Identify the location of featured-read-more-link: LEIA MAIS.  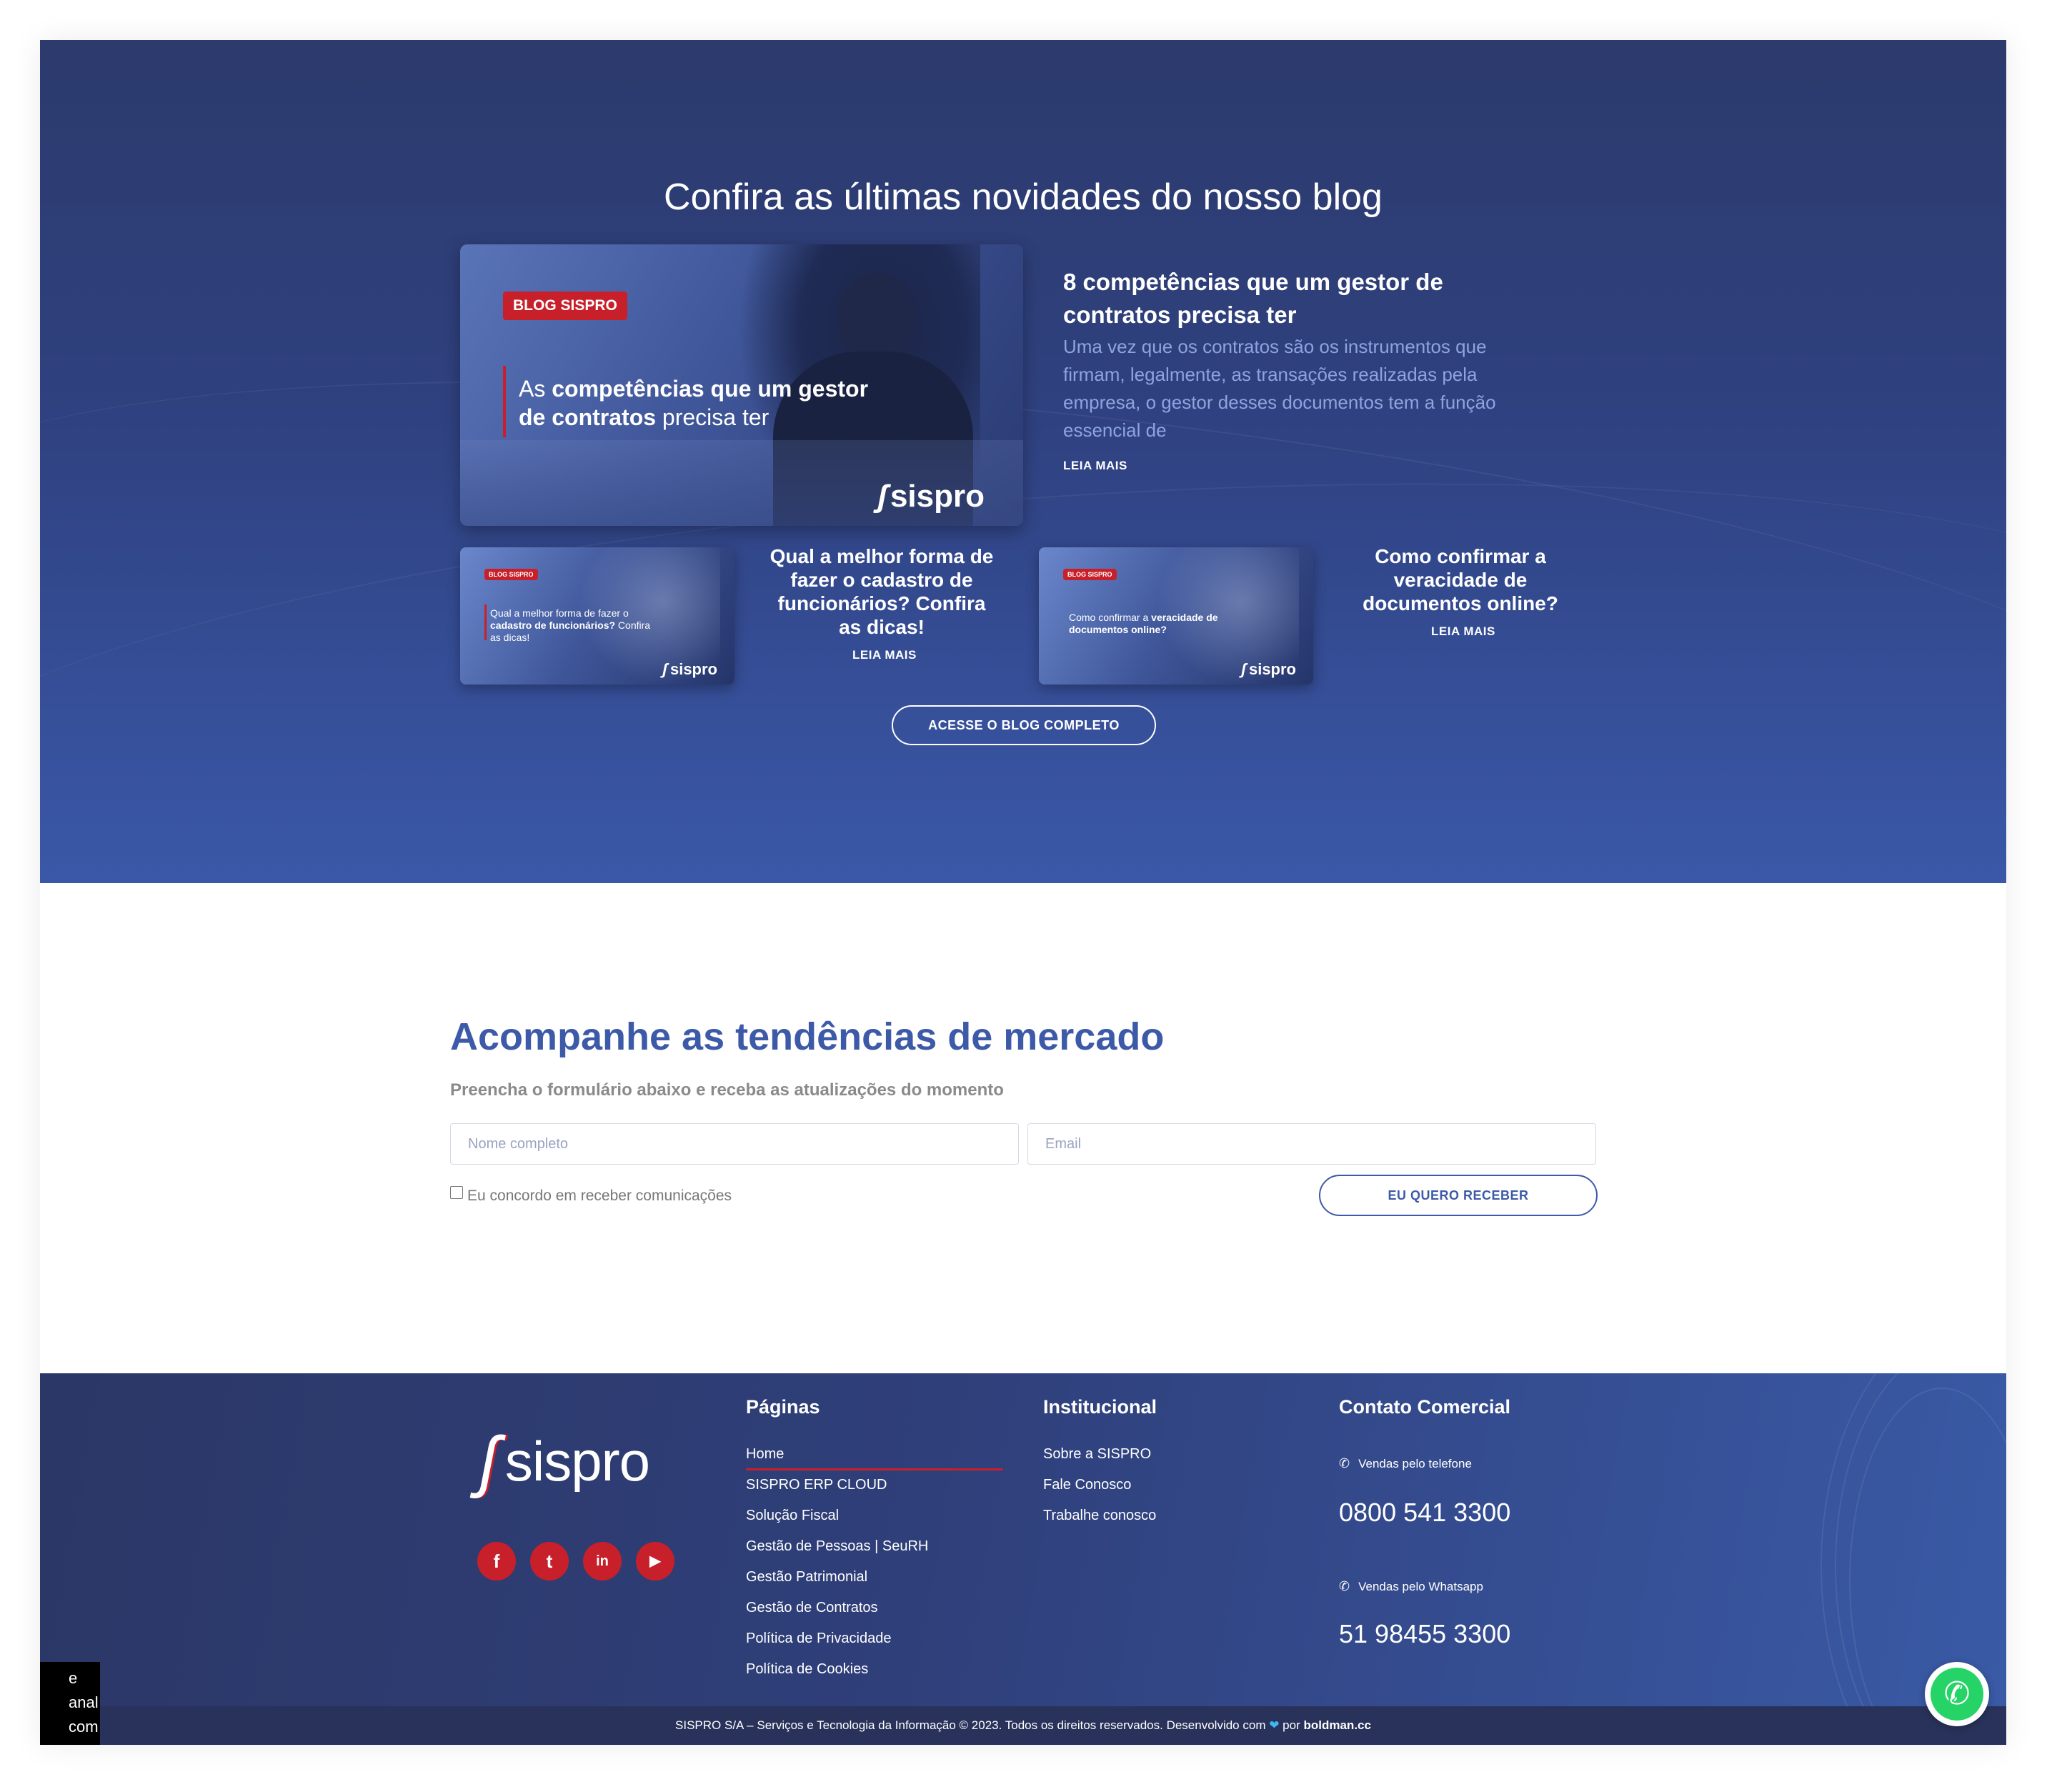
(1095, 466).